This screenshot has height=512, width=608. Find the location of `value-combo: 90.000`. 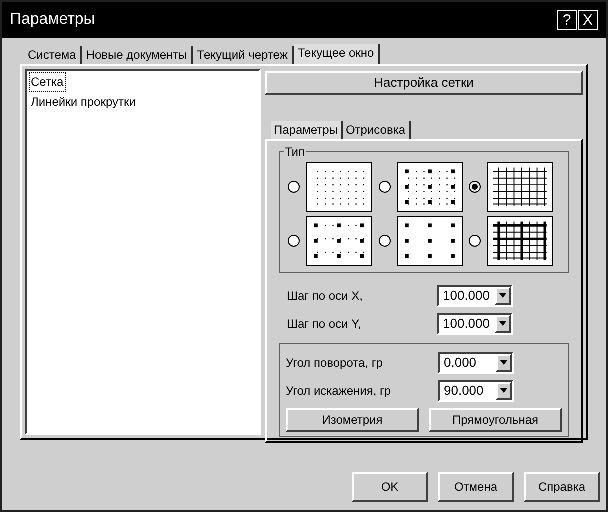

value-combo: 90.000 is located at coordinates (476, 391).